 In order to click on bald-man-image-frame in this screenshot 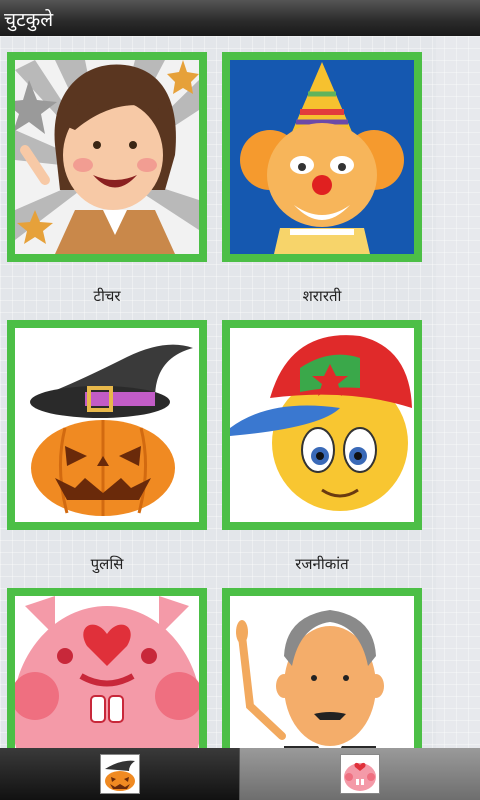, I will do `click(322, 668)`.